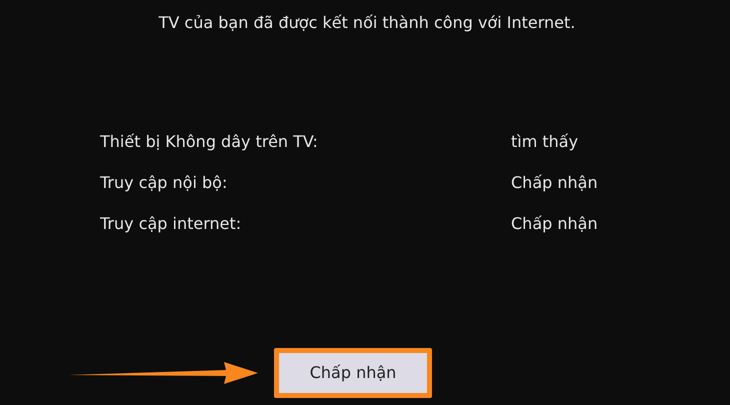 The height and width of the screenshot is (405, 730). I want to click on status-label: Thiết bị Không dây trên TV:, so click(209, 142).